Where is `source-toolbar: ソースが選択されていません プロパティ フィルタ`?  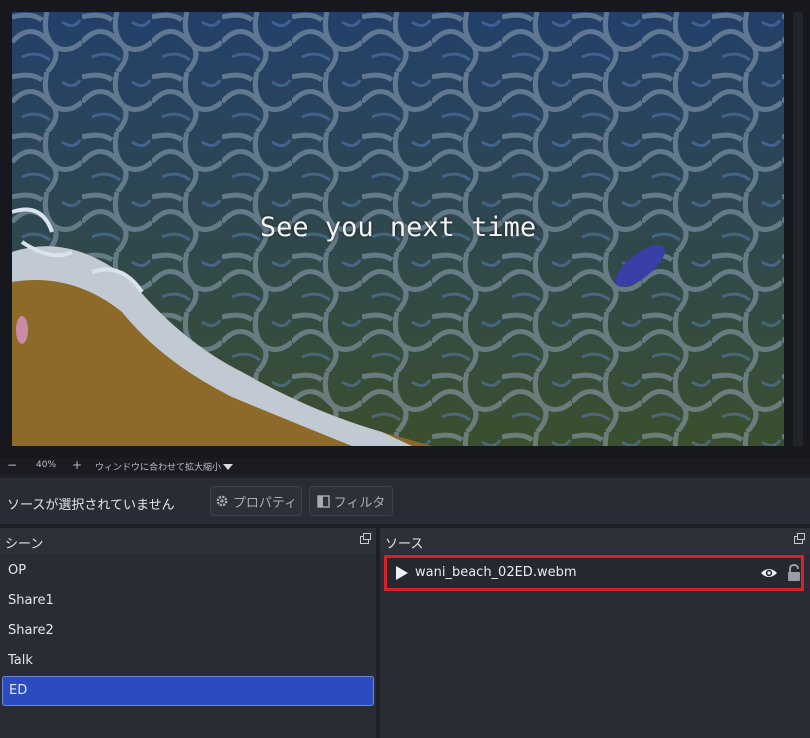 source-toolbar: ソースが選択されていません プロパティ フィルタ is located at coordinates (405, 501).